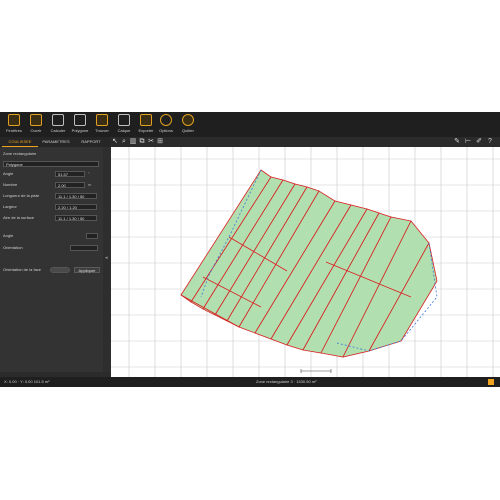 The width and height of the screenshot is (500, 500). What do you see at coordinates (87, 270) in the screenshot?
I see `apply-button: Appliquer` at bounding box center [87, 270].